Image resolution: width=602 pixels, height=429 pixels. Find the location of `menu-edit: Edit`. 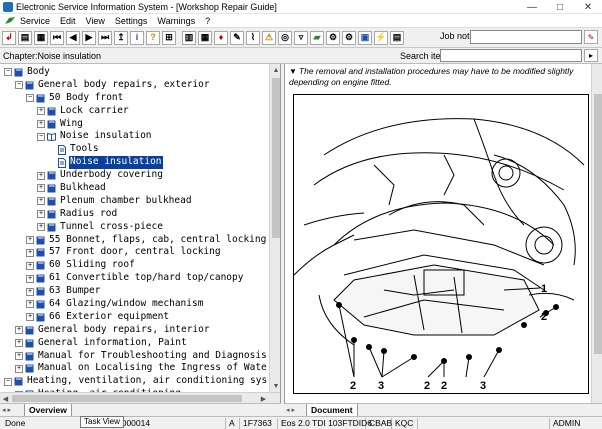

menu-edit: Edit is located at coordinates (68, 21).